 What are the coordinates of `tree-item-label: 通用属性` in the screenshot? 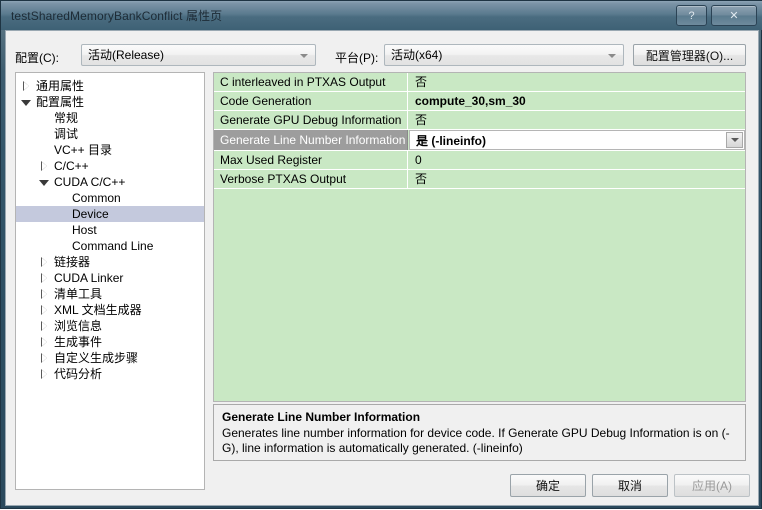 It's located at (60, 86).